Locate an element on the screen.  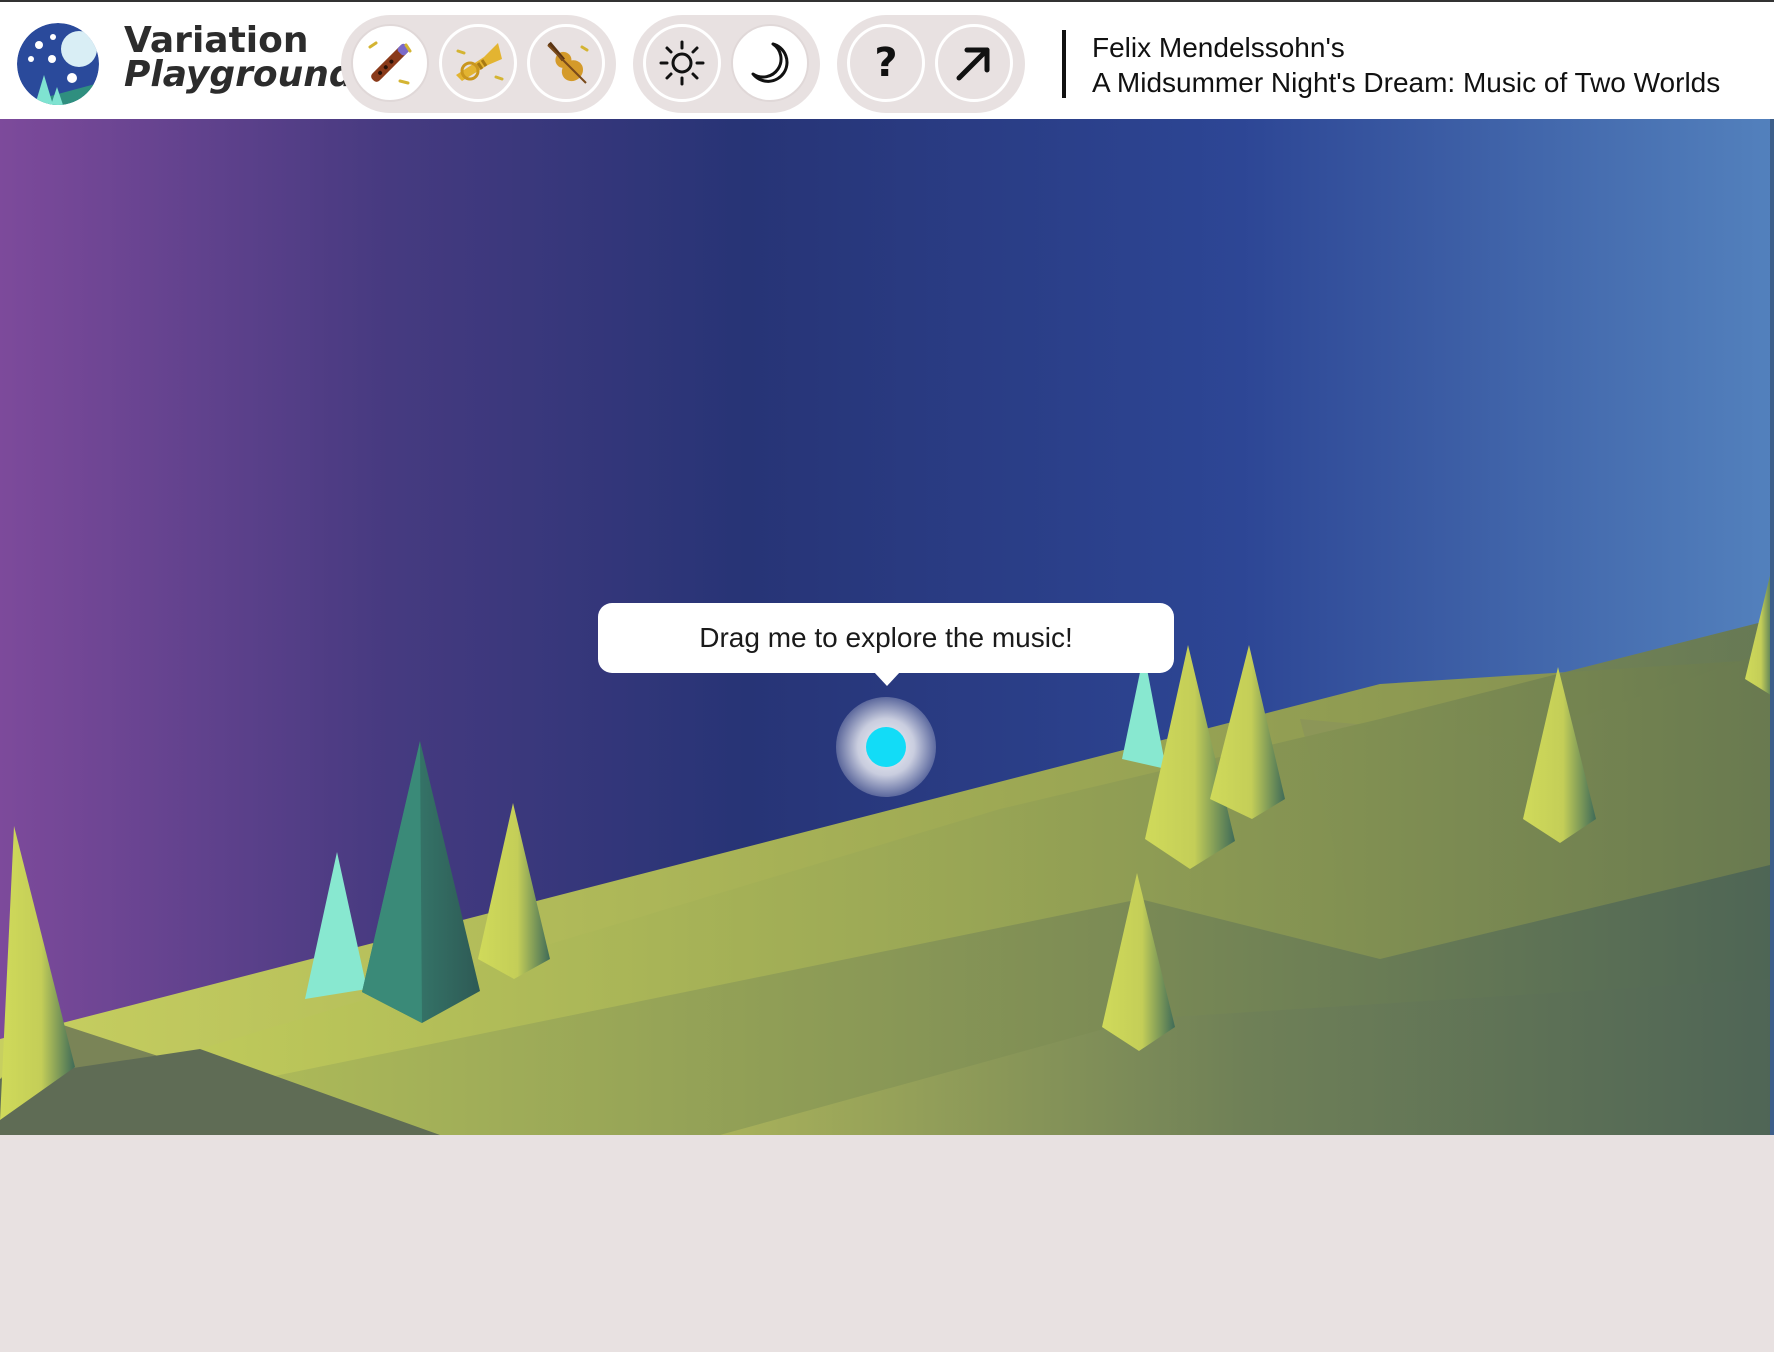
logo-icon is located at coordinates (58, 64).